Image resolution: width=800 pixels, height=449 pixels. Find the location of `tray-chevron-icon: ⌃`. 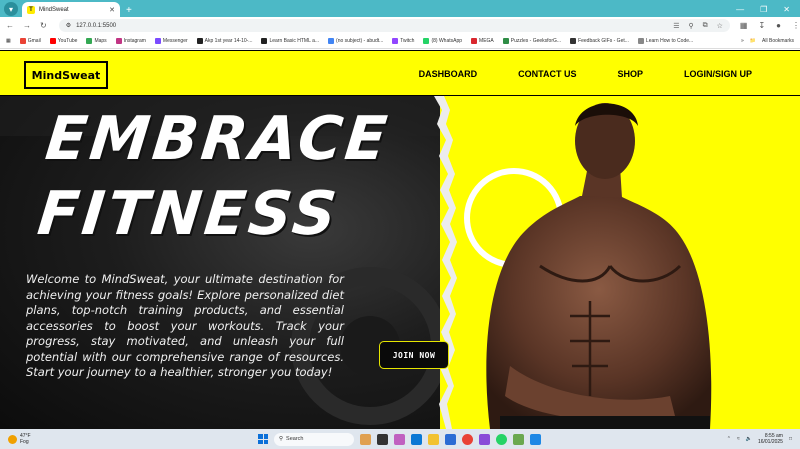

tray-chevron-icon: ⌃ is located at coordinates (729, 439).